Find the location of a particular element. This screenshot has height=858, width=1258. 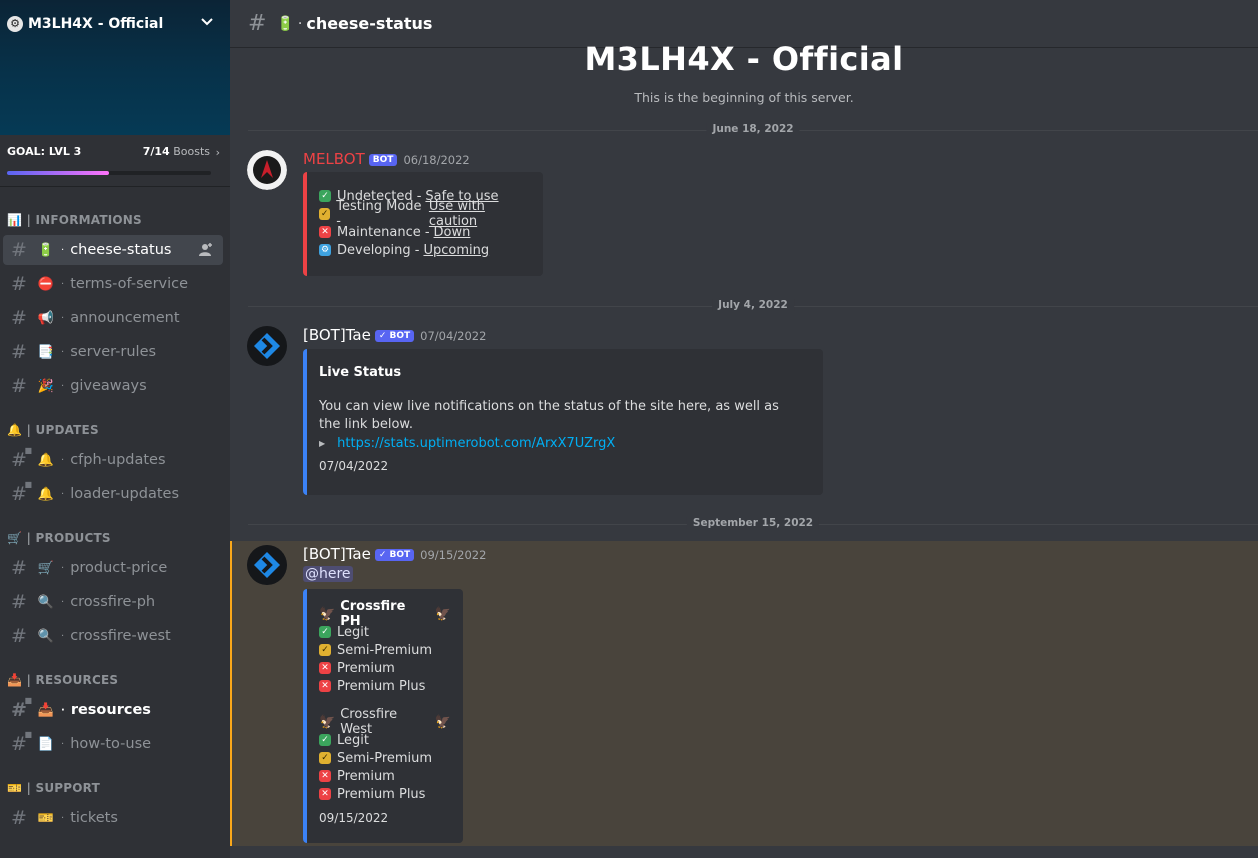

add-user-icon is located at coordinates (206, 249).